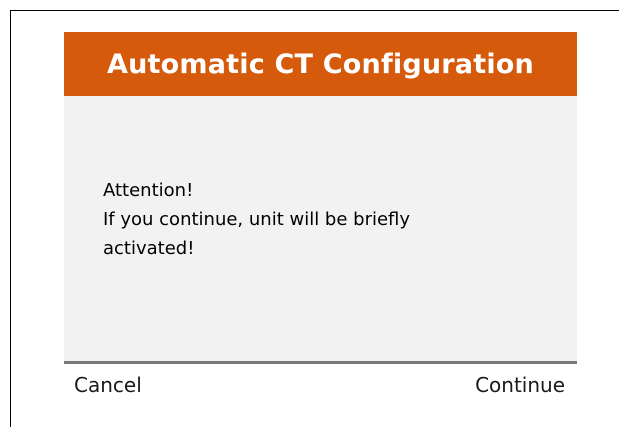 This screenshot has width=619, height=427. What do you see at coordinates (320, 362) in the screenshot?
I see `softkey-divider` at bounding box center [320, 362].